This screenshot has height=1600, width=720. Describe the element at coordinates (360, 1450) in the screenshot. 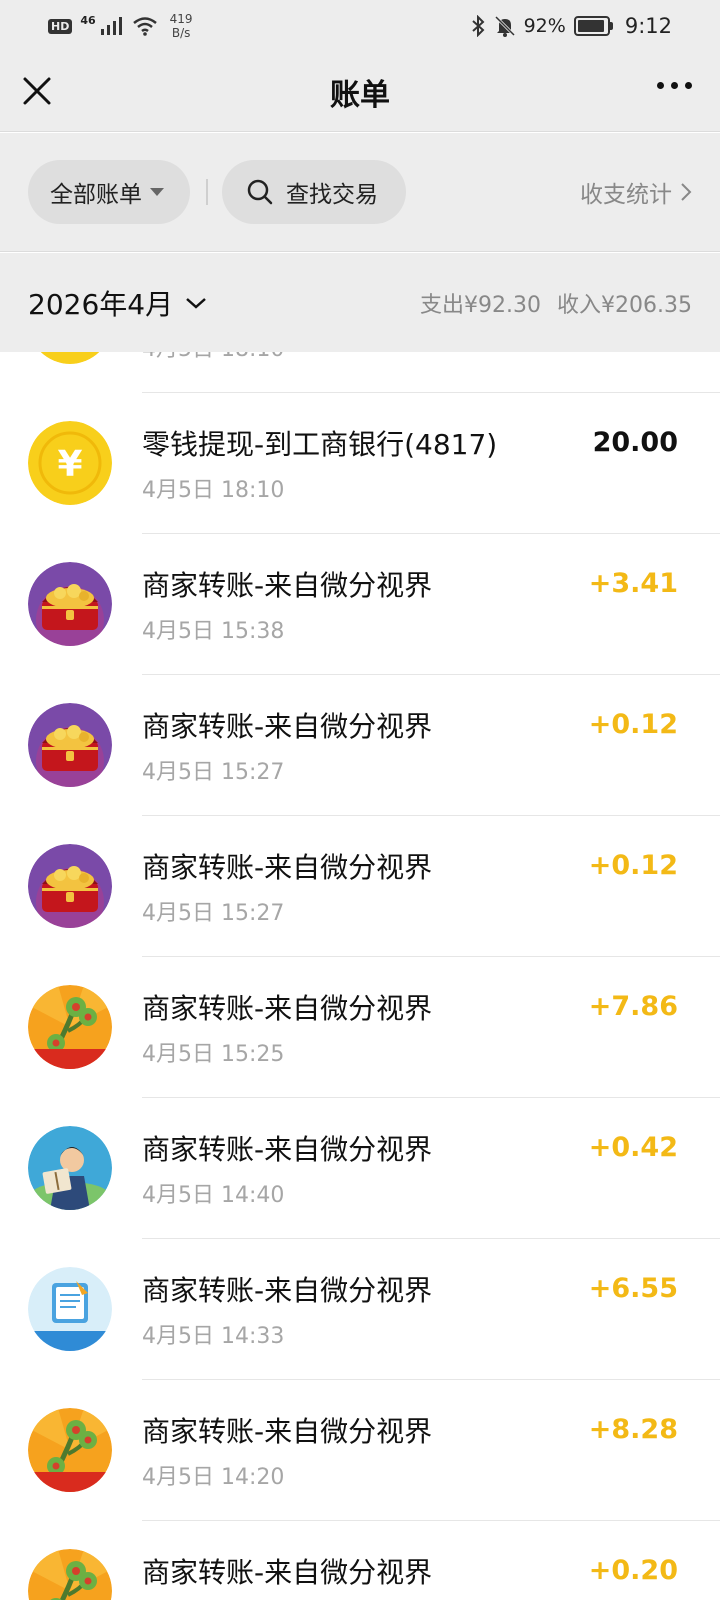

I see `transaction-row: 商家转账-来自微分视界 4月5日 14:20 +8.28` at that location.